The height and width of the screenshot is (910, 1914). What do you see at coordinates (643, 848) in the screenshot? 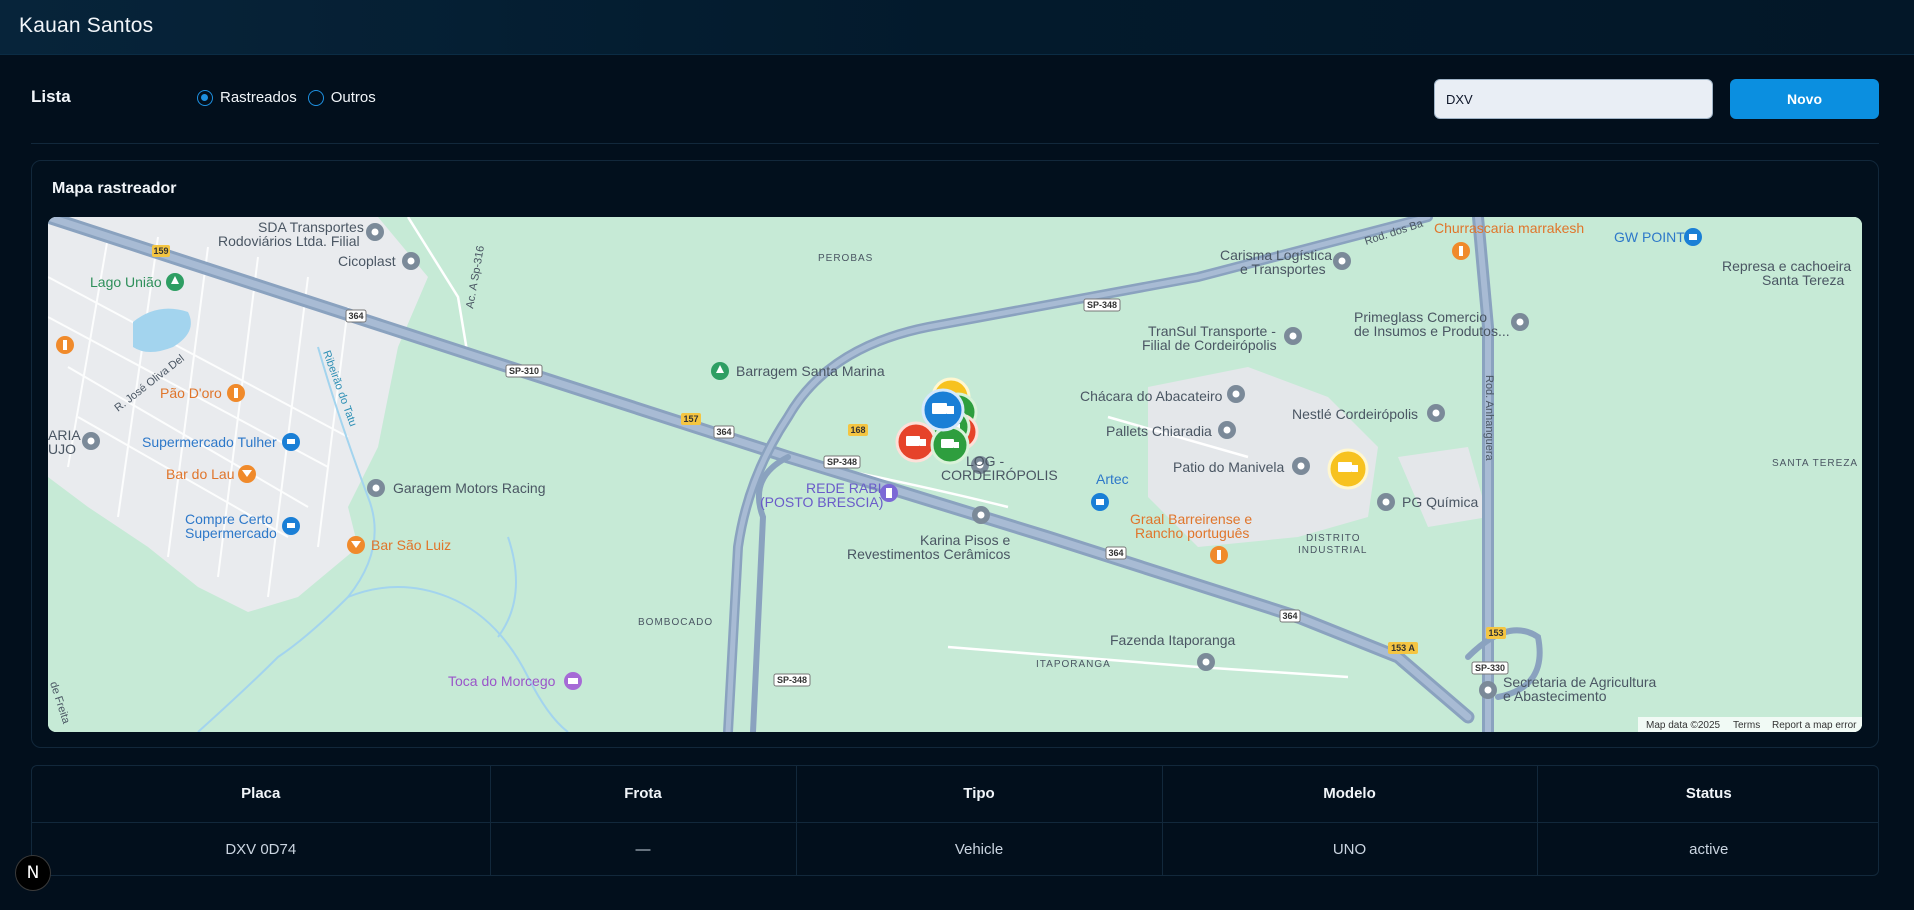
I see `cell-frota: —` at bounding box center [643, 848].